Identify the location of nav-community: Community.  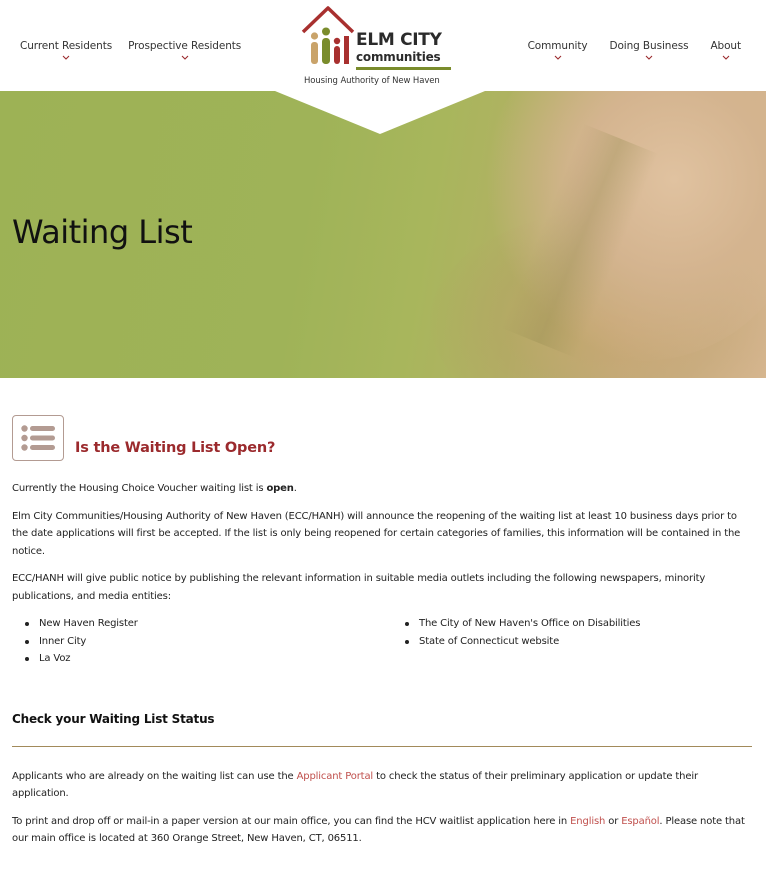
(558, 51).